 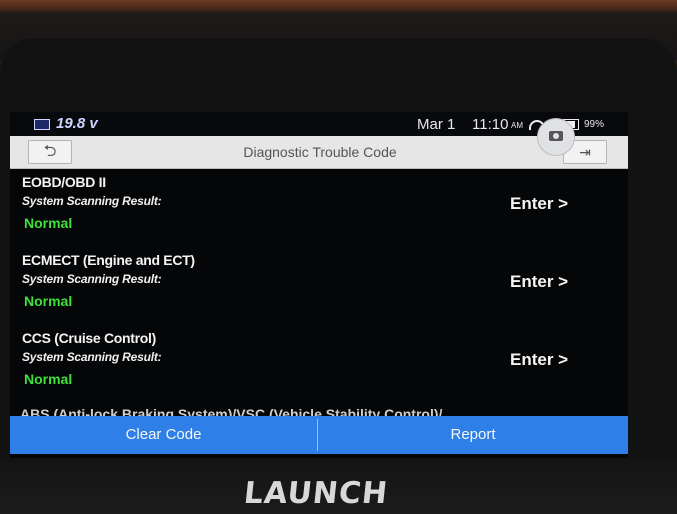 I want to click on report-button: Report, so click(x=473, y=435).